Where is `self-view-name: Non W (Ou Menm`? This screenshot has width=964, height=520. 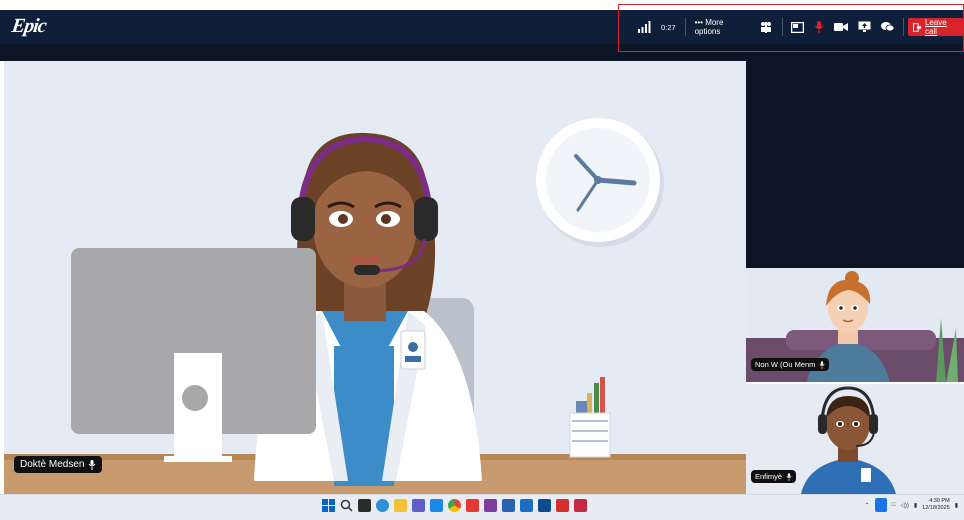 self-view-name: Non W (Ou Menm is located at coordinates (785, 364).